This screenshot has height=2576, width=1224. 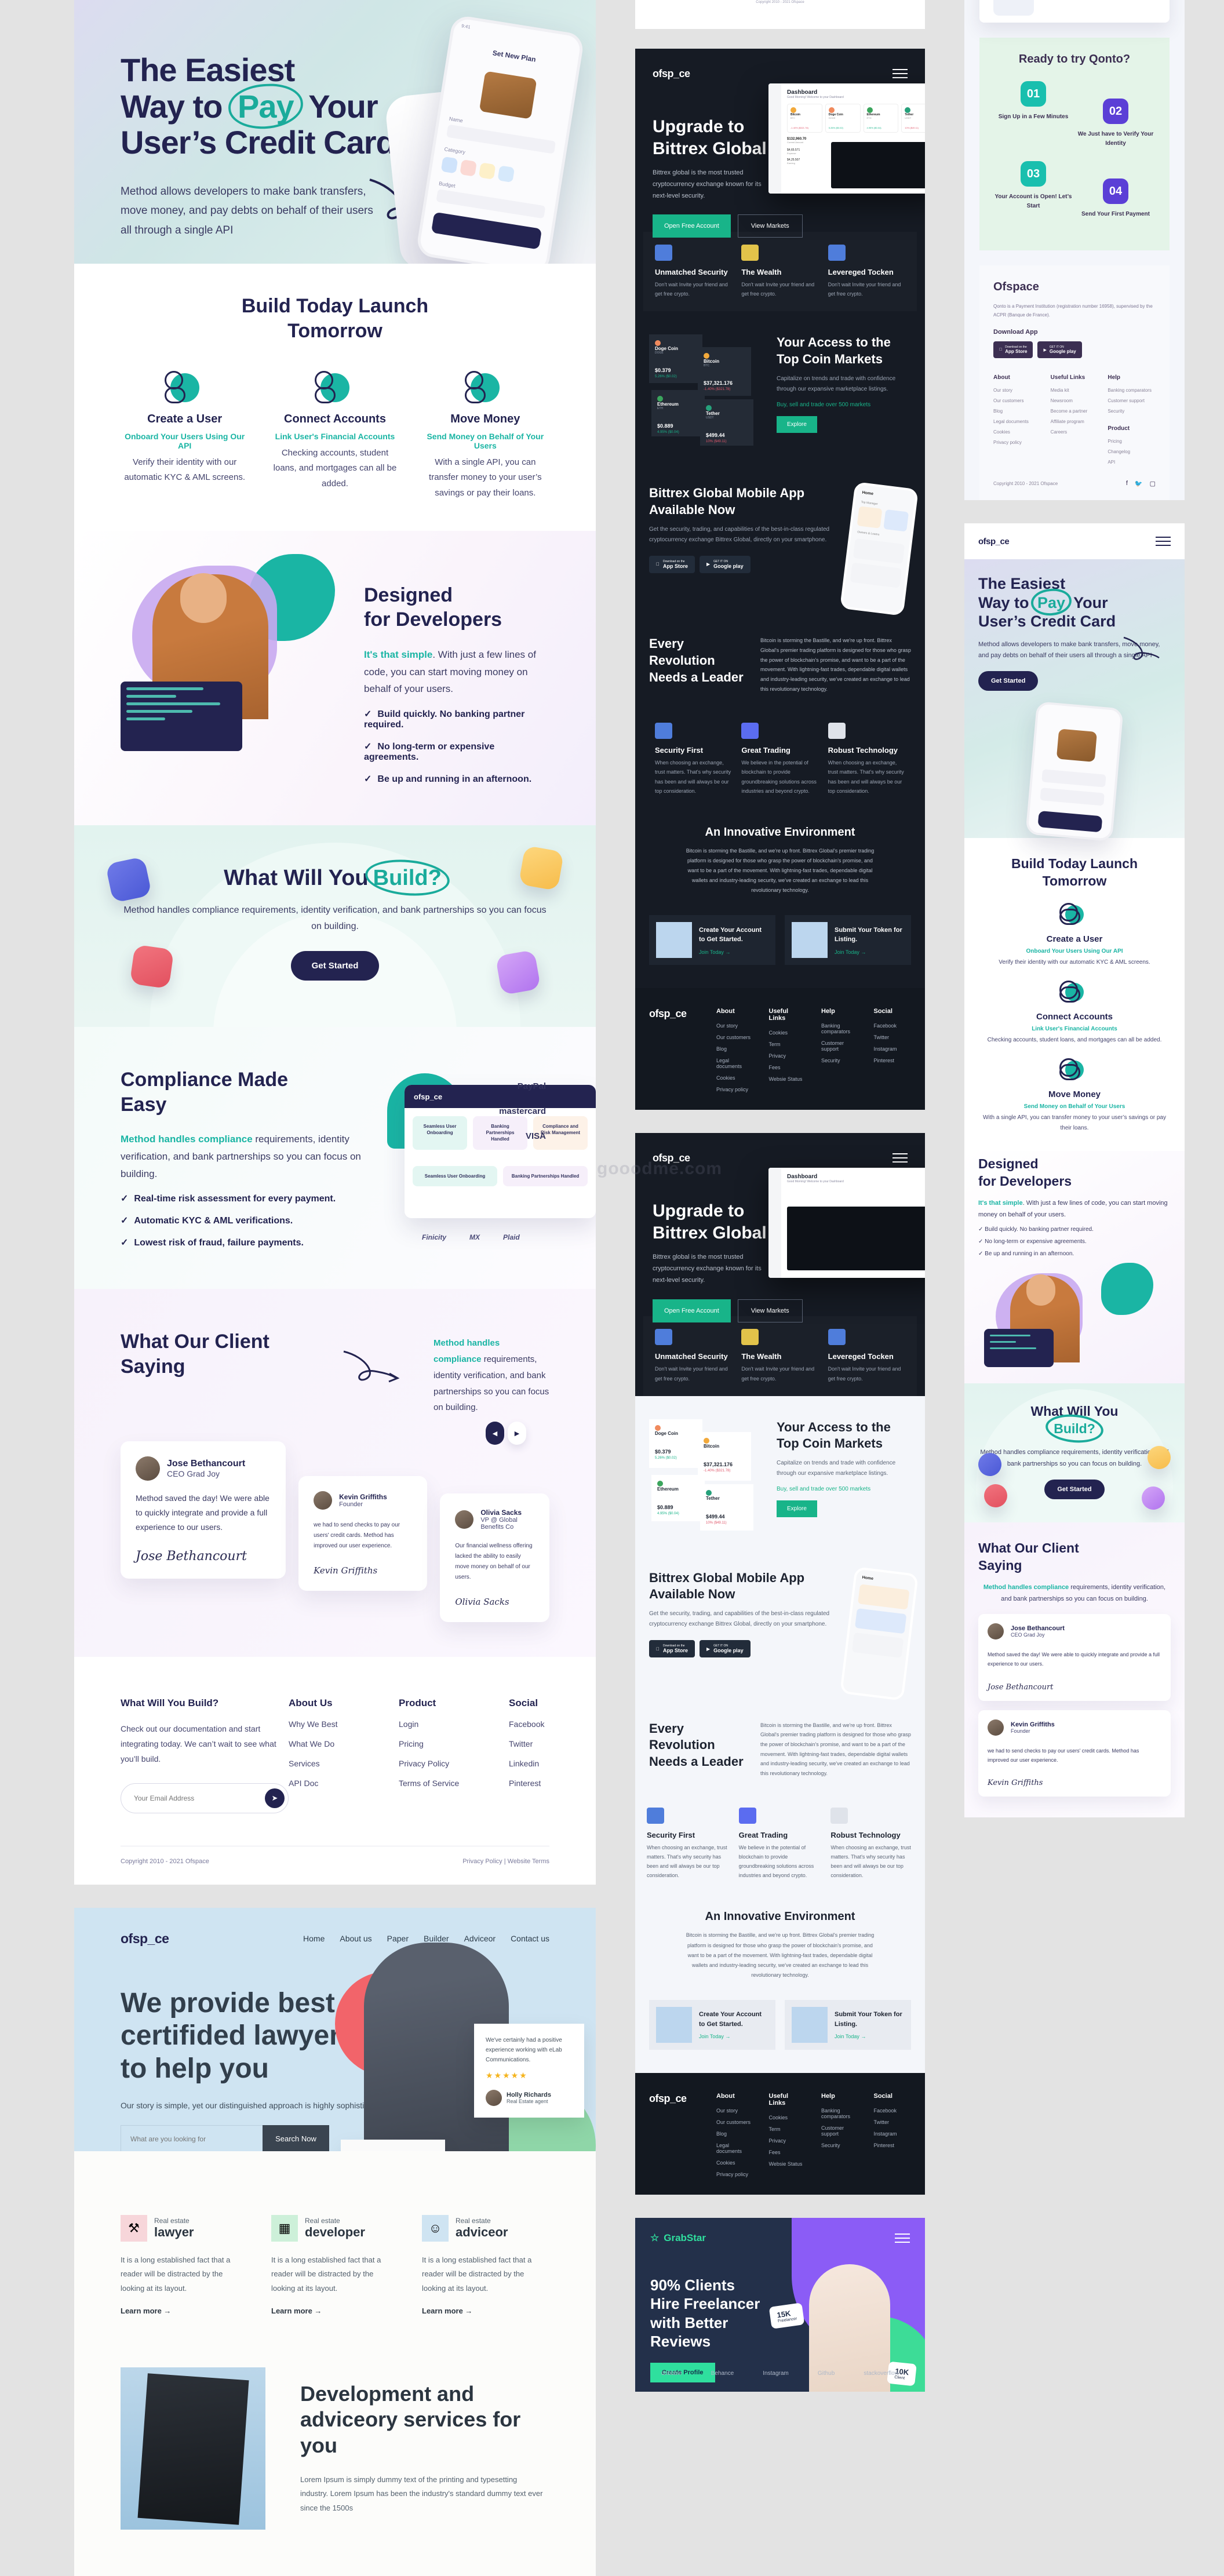 What do you see at coordinates (480, 1939) in the screenshot?
I see `nav-item-adviceor: Adviceor` at bounding box center [480, 1939].